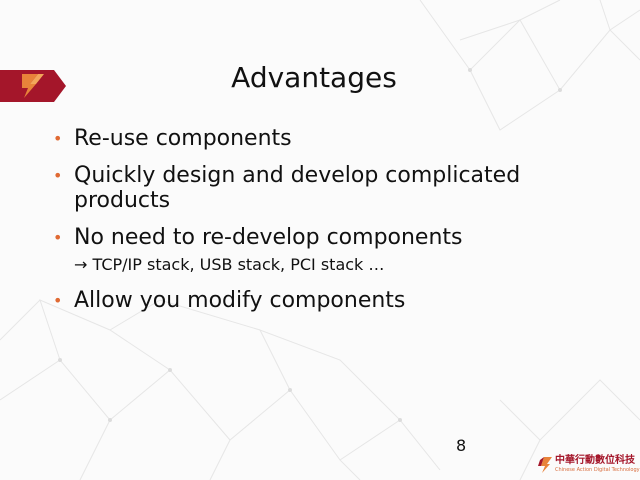  What do you see at coordinates (595, 460) in the screenshot?
I see `company-name: 中華行動數位科技` at bounding box center [595, 460].